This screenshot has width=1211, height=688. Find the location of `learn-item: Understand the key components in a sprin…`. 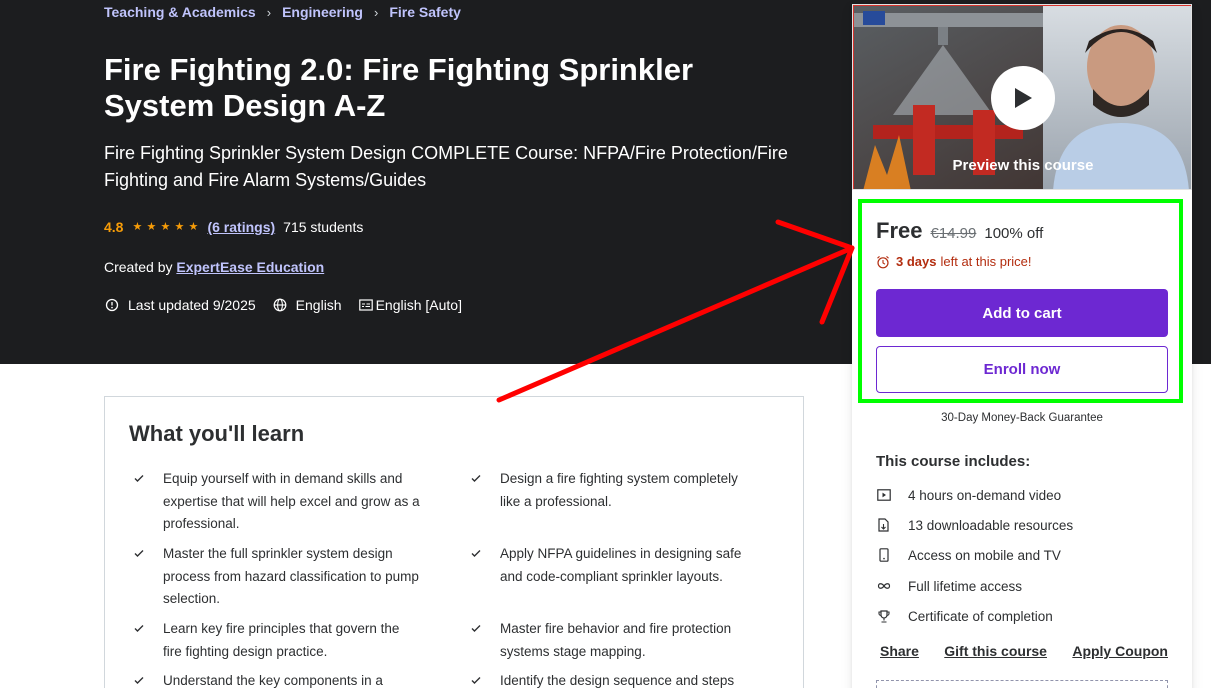

learn-item: Understand the key components in a sprin… is located at coordinates (276, 679).